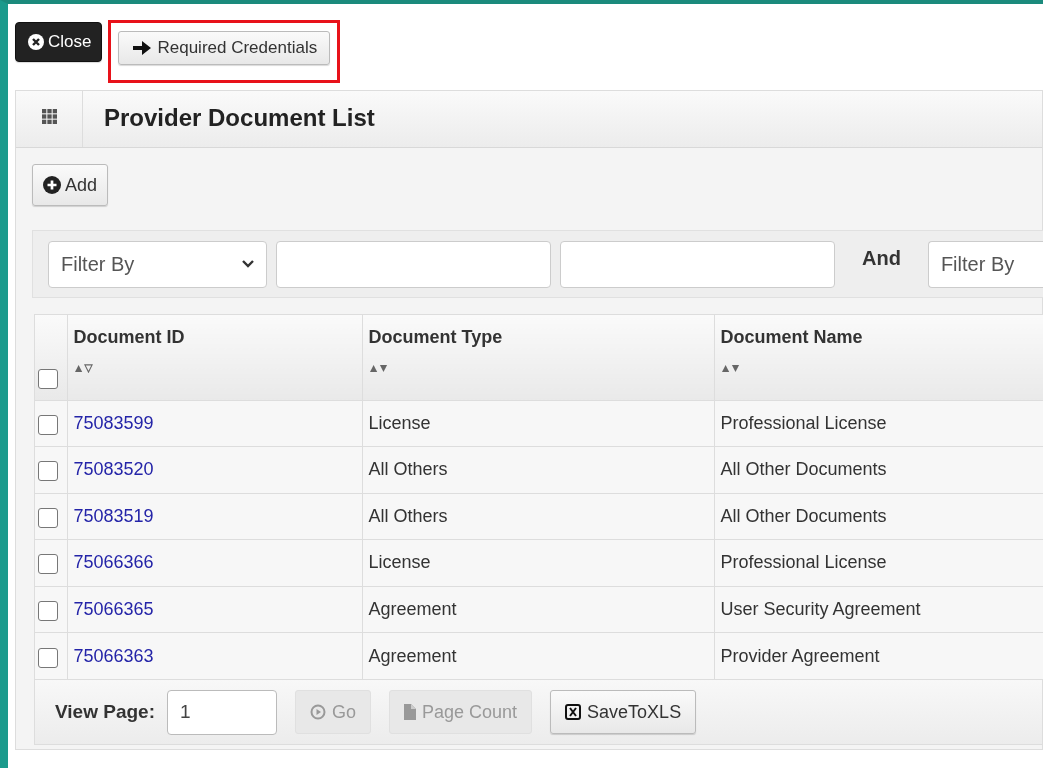  What do you see at coordinates (224, 48) in the screenshot?
I see `credentials-button: Required Credentials` at bounding box center [224, 48].